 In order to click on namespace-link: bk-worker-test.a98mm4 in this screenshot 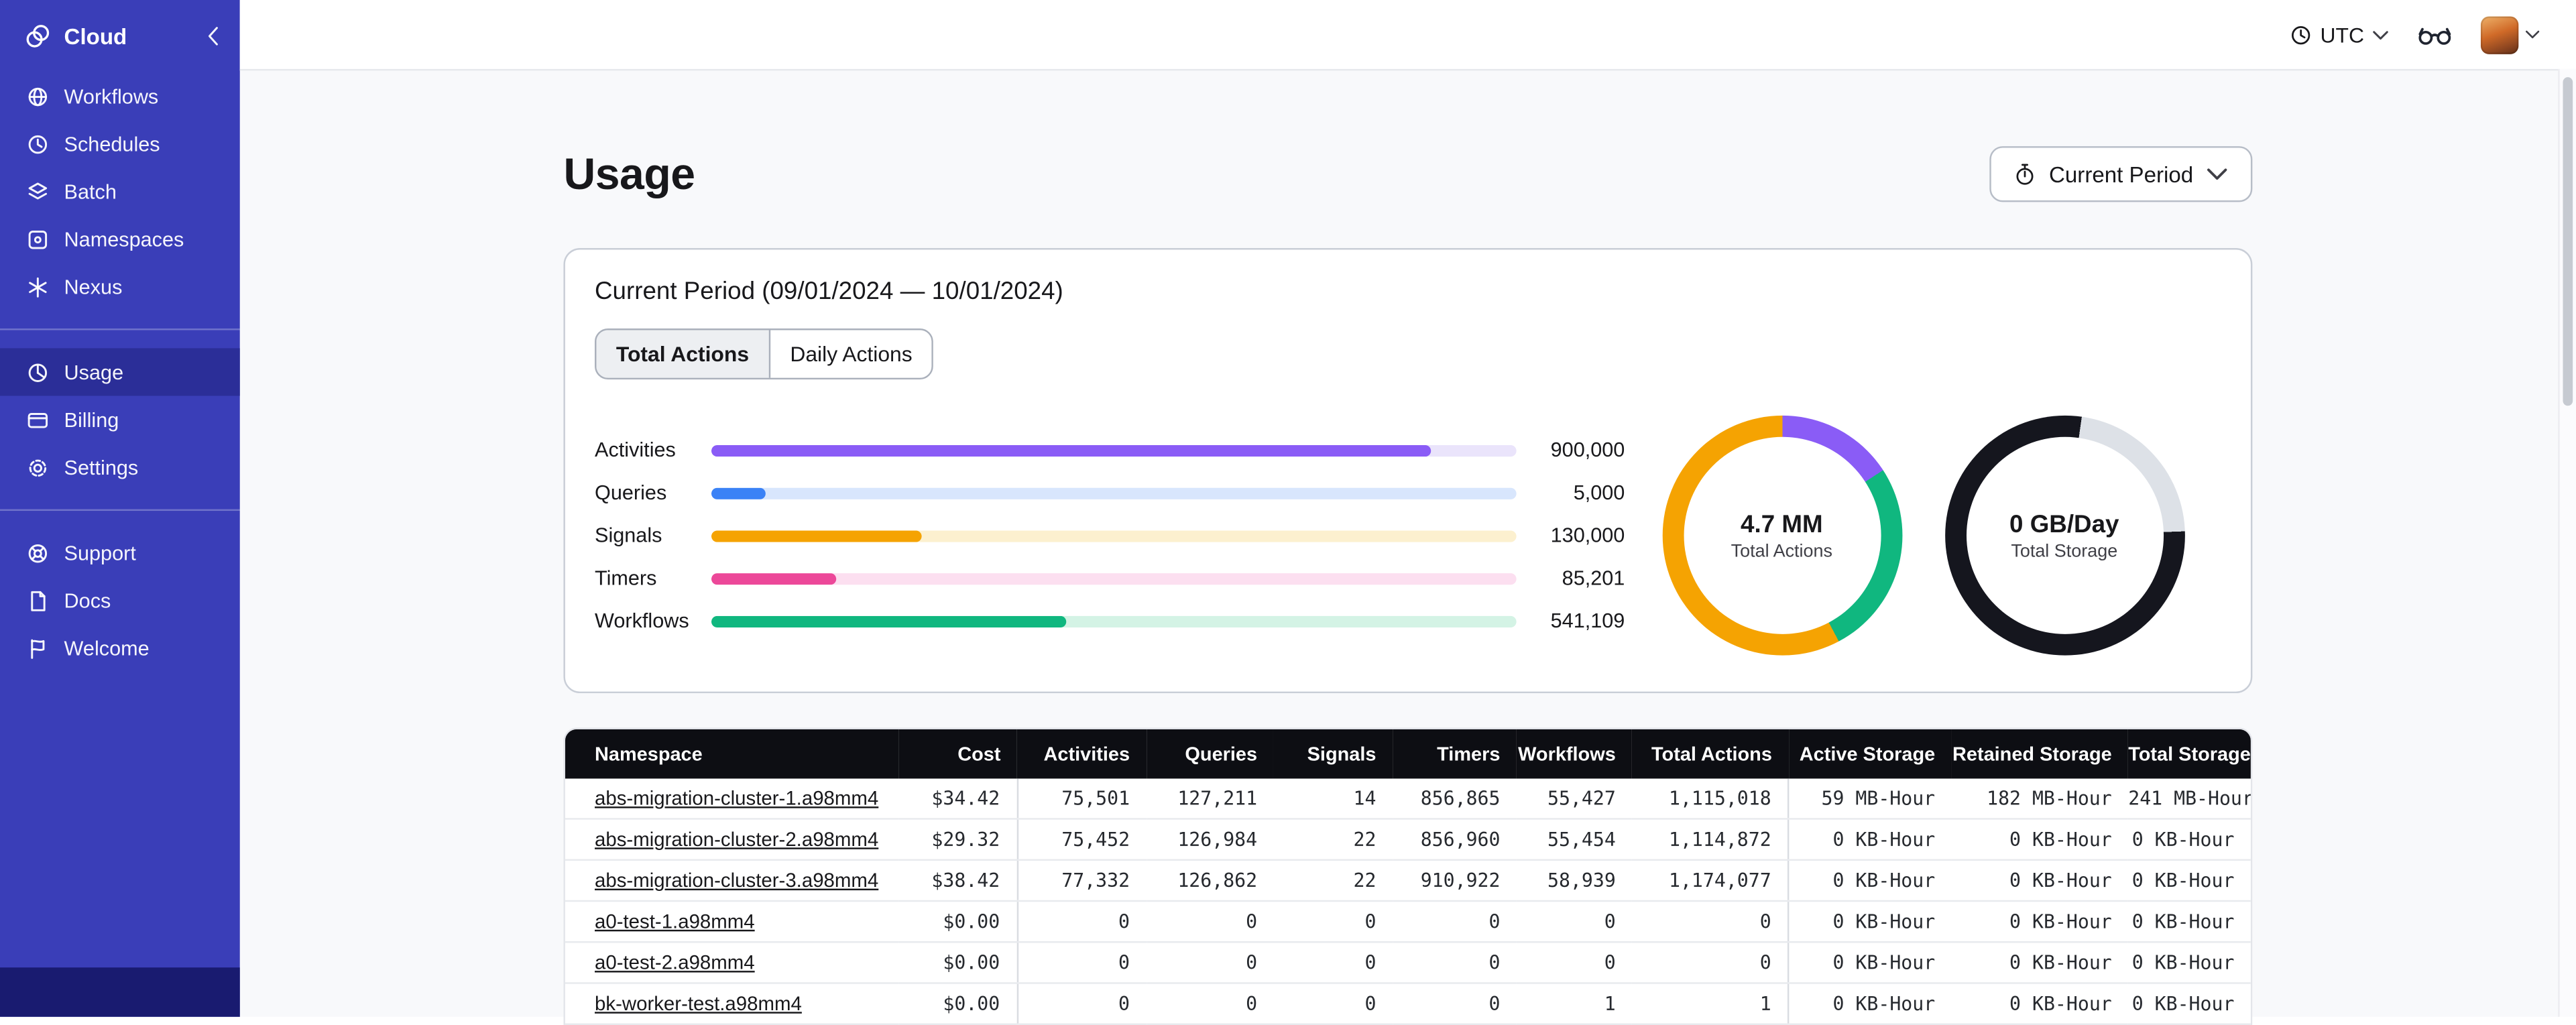, I will do `click(698, 1004)`.